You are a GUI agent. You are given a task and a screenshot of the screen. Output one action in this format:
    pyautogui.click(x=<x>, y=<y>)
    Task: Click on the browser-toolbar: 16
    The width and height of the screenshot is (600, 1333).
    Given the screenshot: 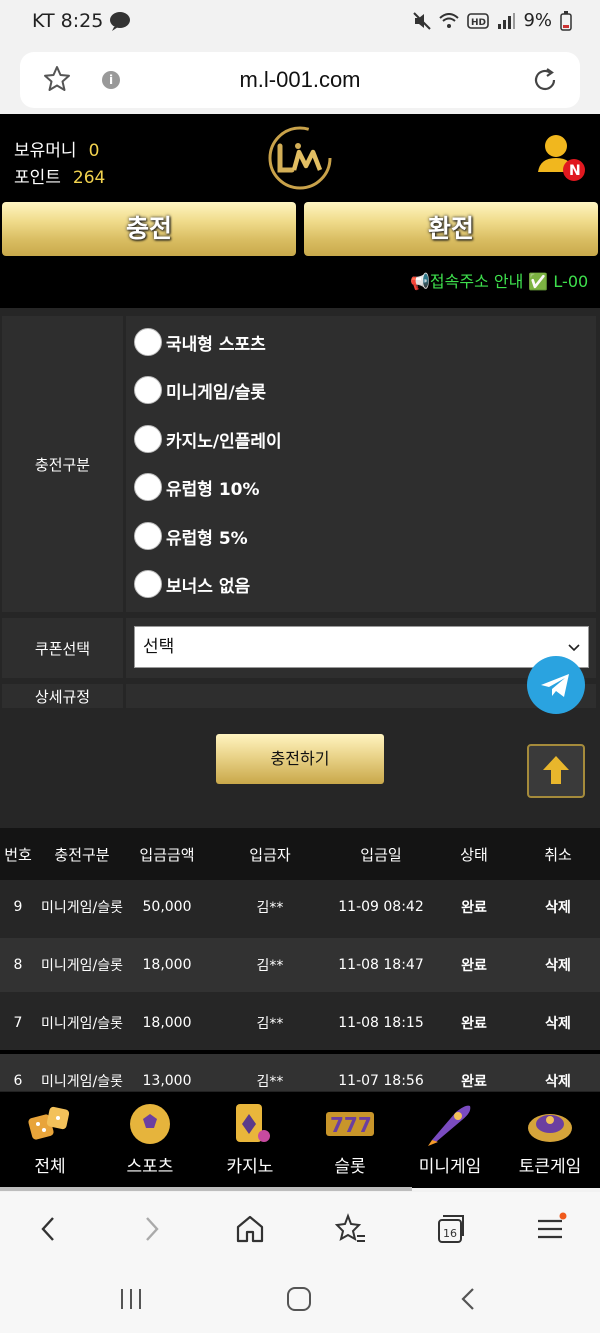 What is the action you would take?
    pyautogui.click(x=300, y=1229)
    